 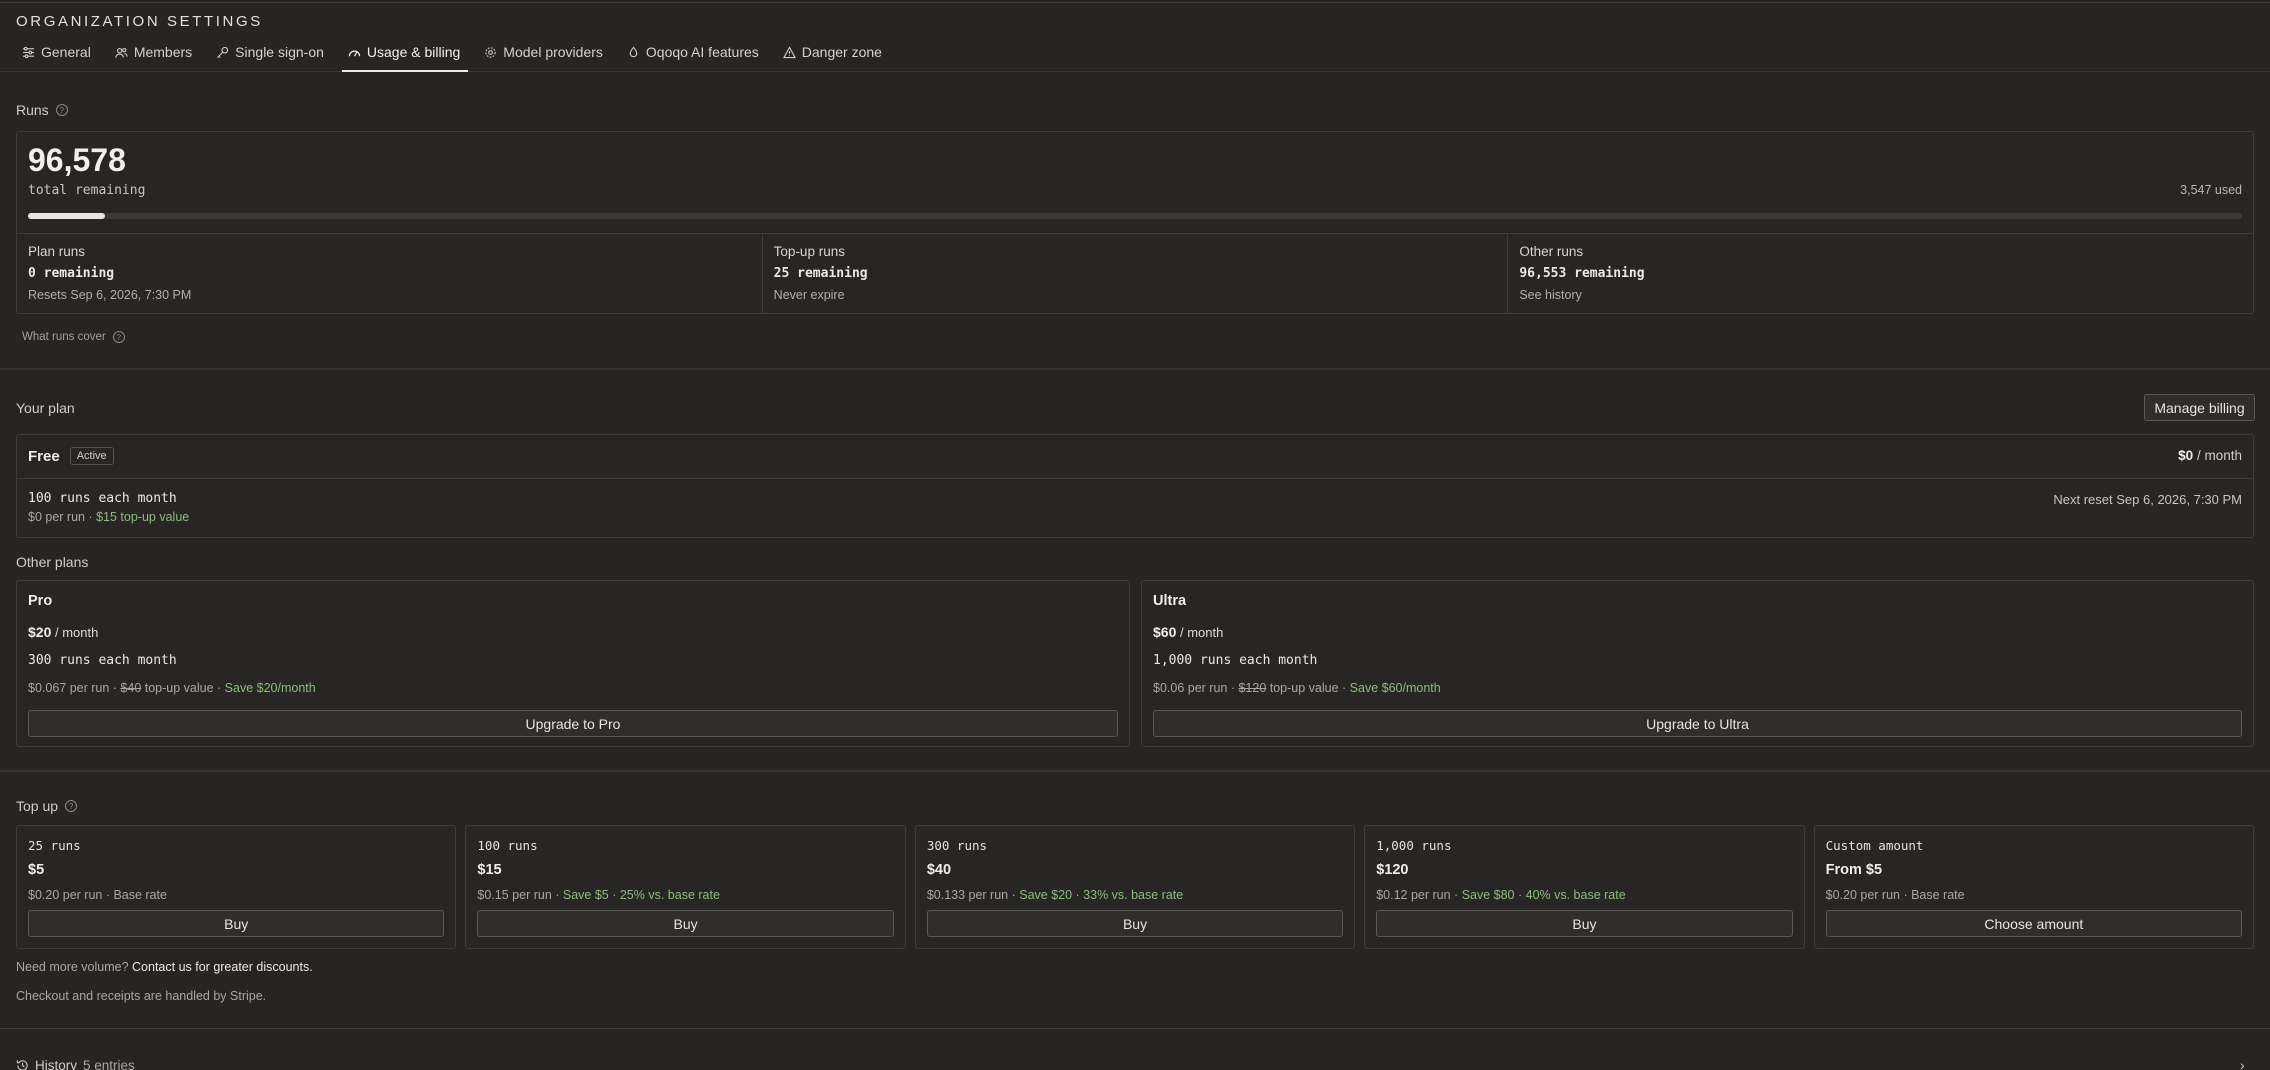 What do you see at coordinates (809, 295) in the screenshot?
I see `topup-runs-note: Never expire` at bounding box center [809, 295].